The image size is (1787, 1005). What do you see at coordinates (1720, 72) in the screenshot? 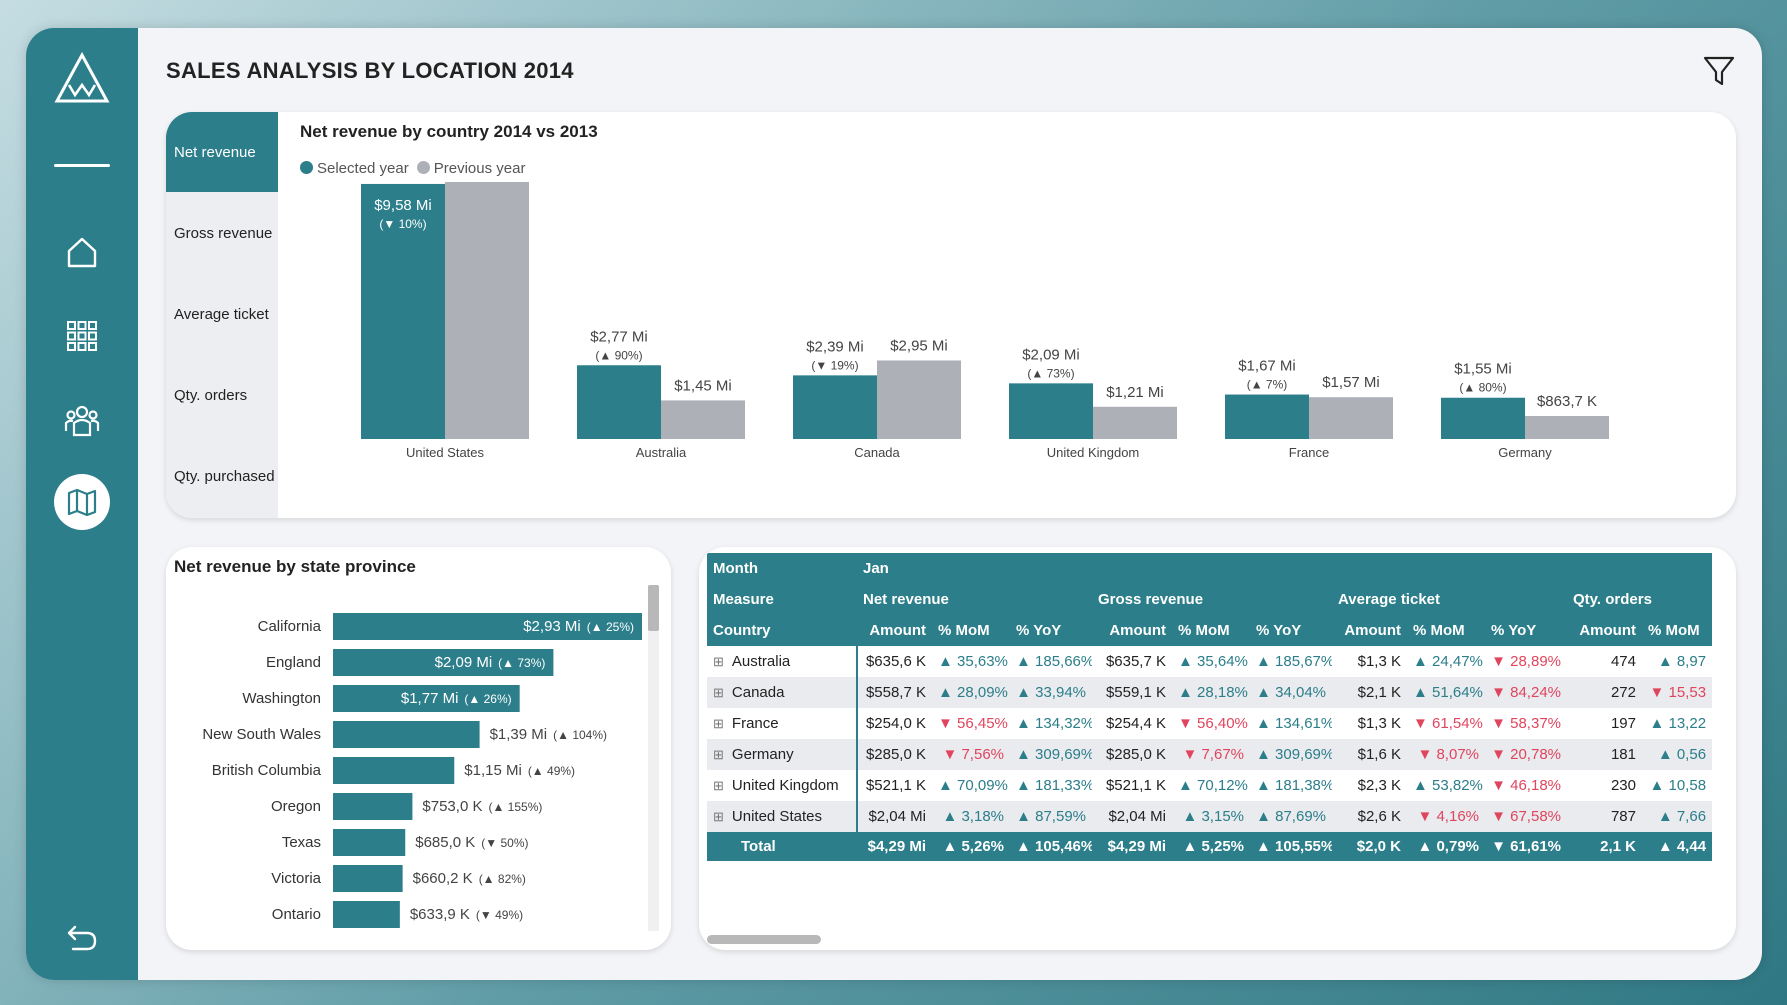
I see `filter-icon` at bounding box center [1720, 72].